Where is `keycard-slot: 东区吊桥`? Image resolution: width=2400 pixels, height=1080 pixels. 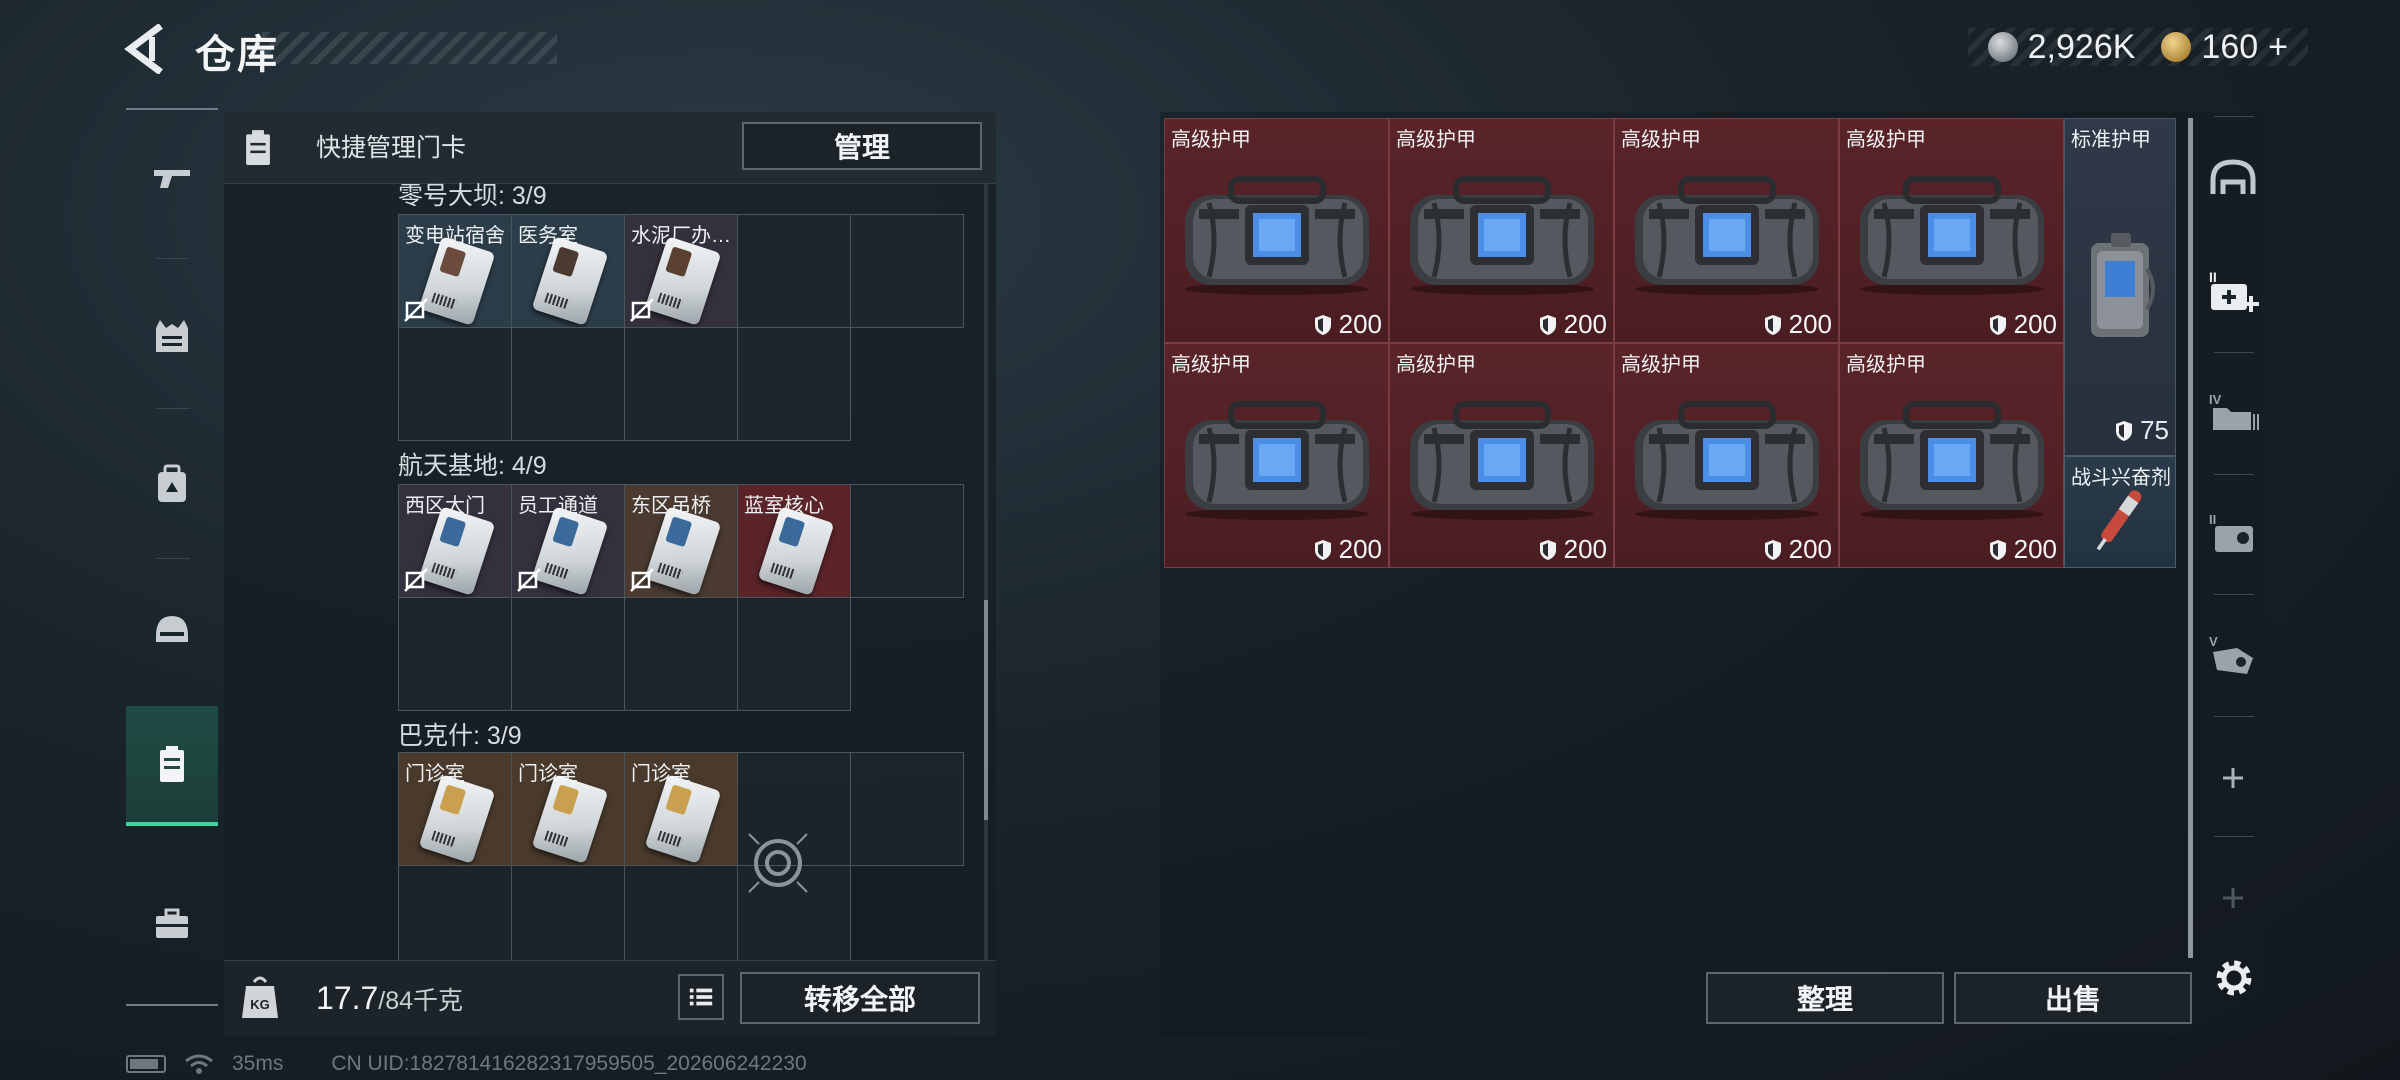
keycard-slot: 东区吊桥 is located at coordinates (681, 541).